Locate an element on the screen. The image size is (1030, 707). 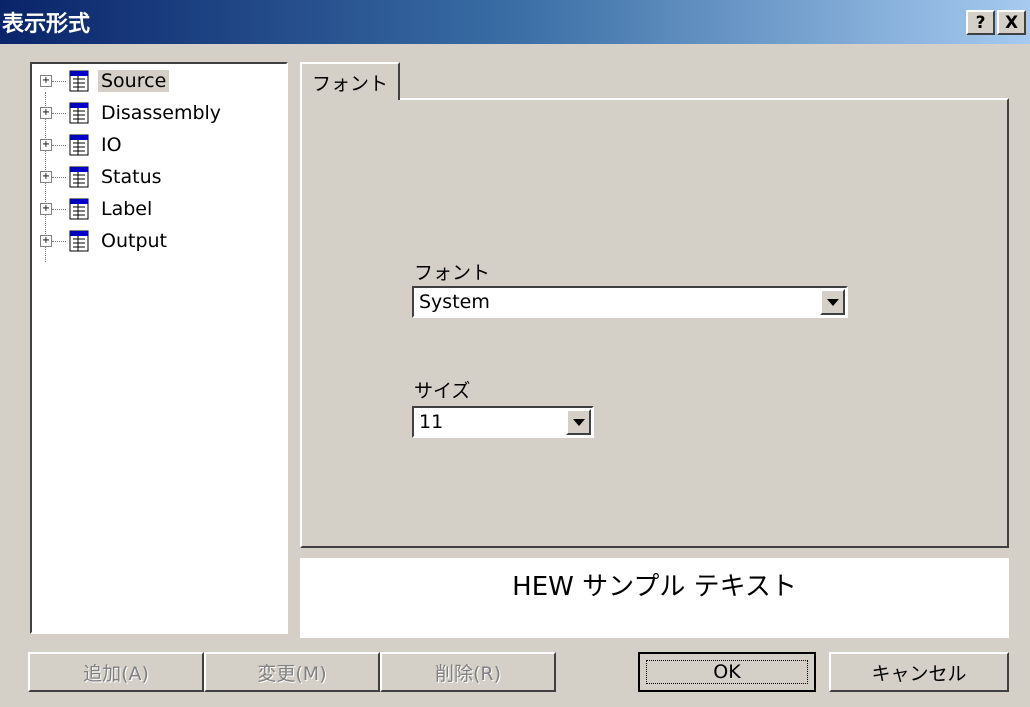
tree-item-label: Disassembly is located at coordinates (161, 113).